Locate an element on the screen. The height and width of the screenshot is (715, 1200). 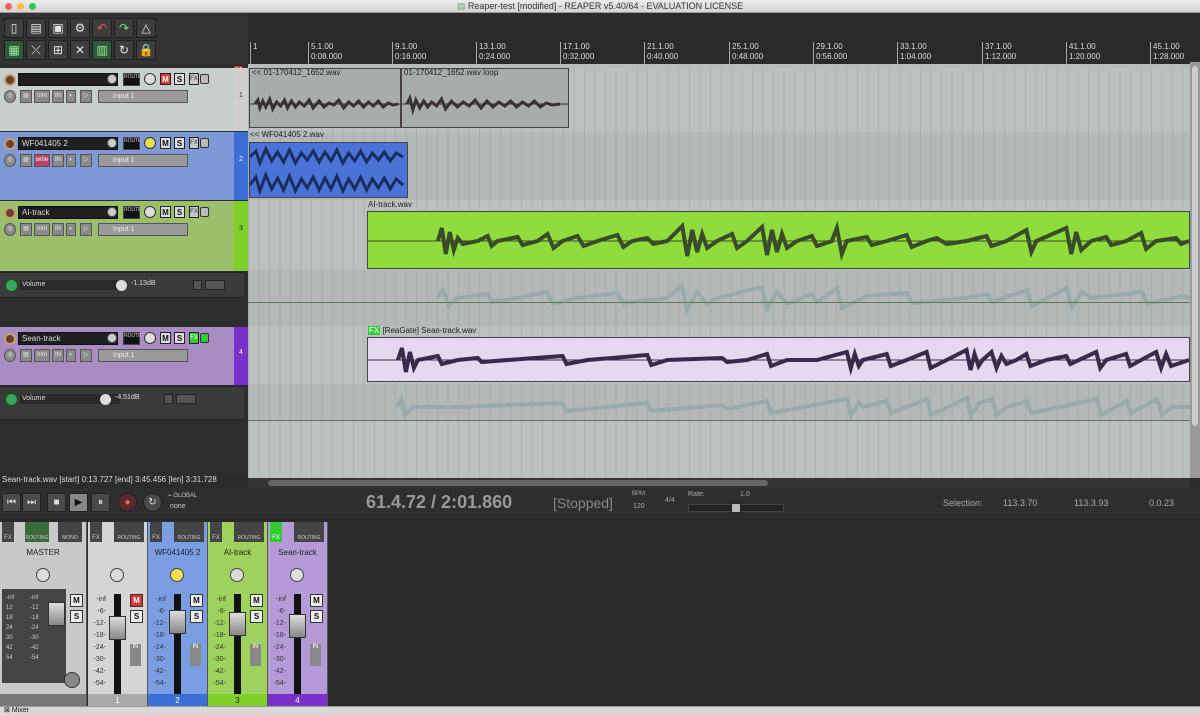
gear-icon is located at coordinates (72, 680).